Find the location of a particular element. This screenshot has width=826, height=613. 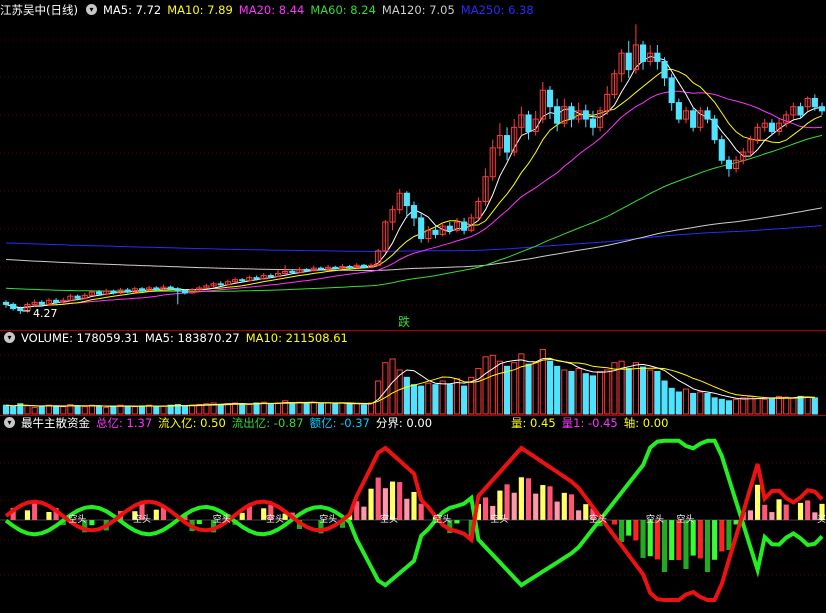

volume-legend-item: MA10: 211508.61 is located at coordinates (296, 338).